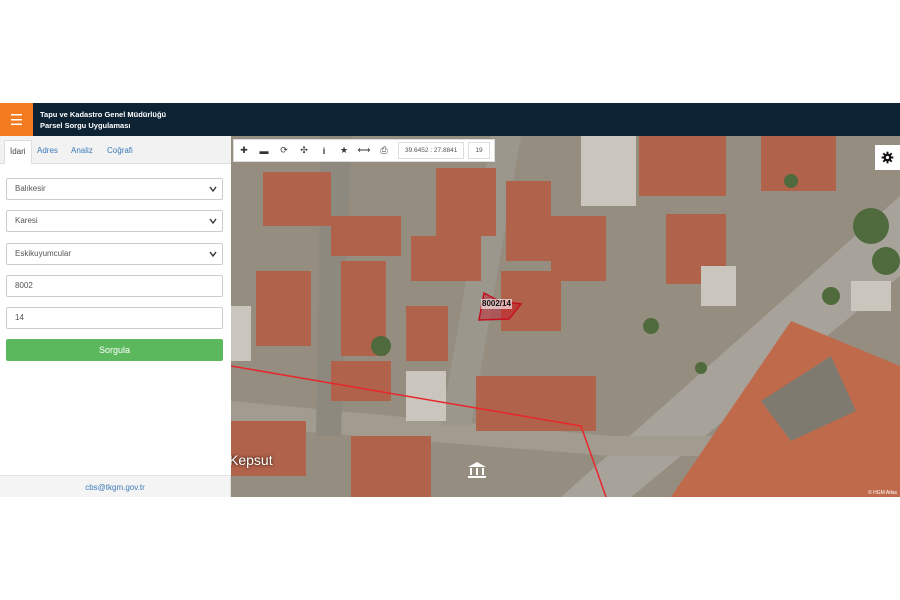  What do you see at coordinates (264, 150) in the screenshot?
I see `zoom-out-icon: ▬` at bounding box center [264, 150].